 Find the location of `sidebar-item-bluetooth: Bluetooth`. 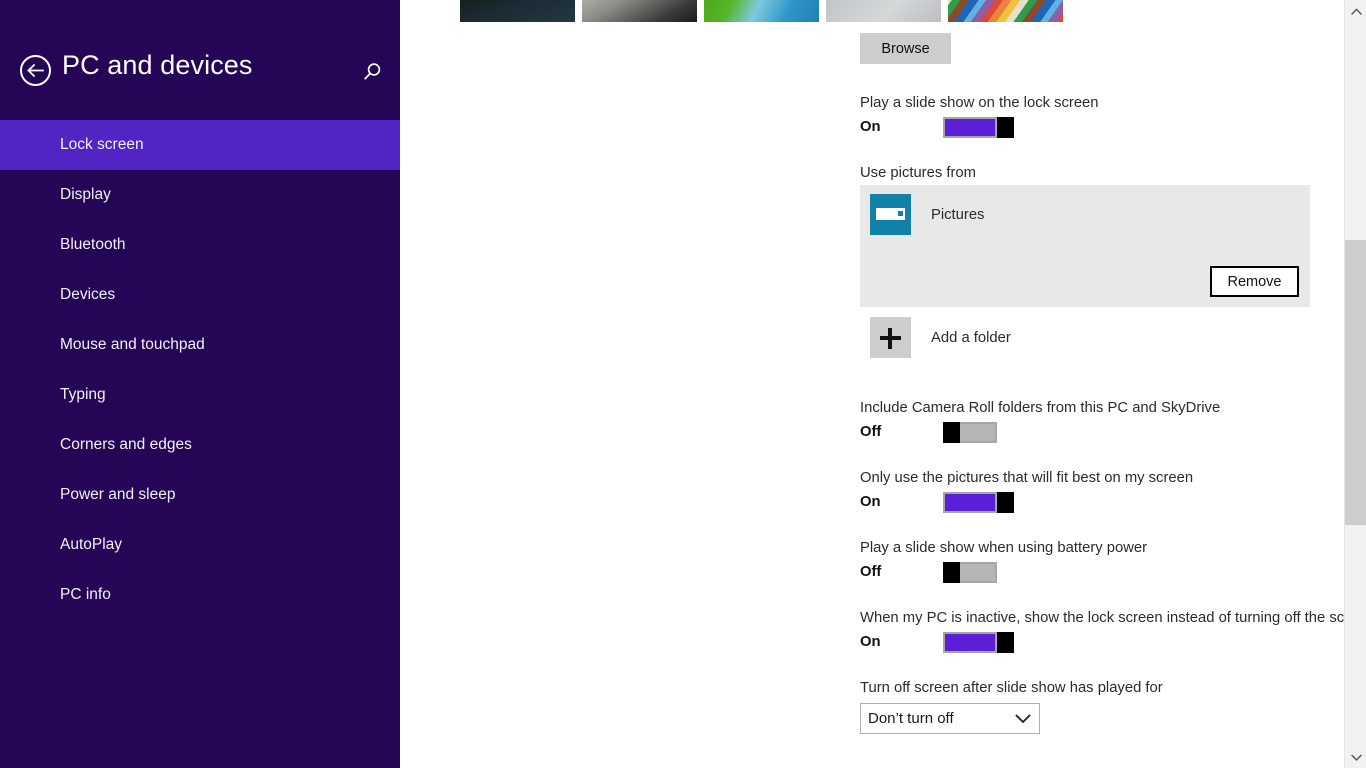

sidebar-item-bluetooth: Bluetooth is located at coordinates (200, 245).